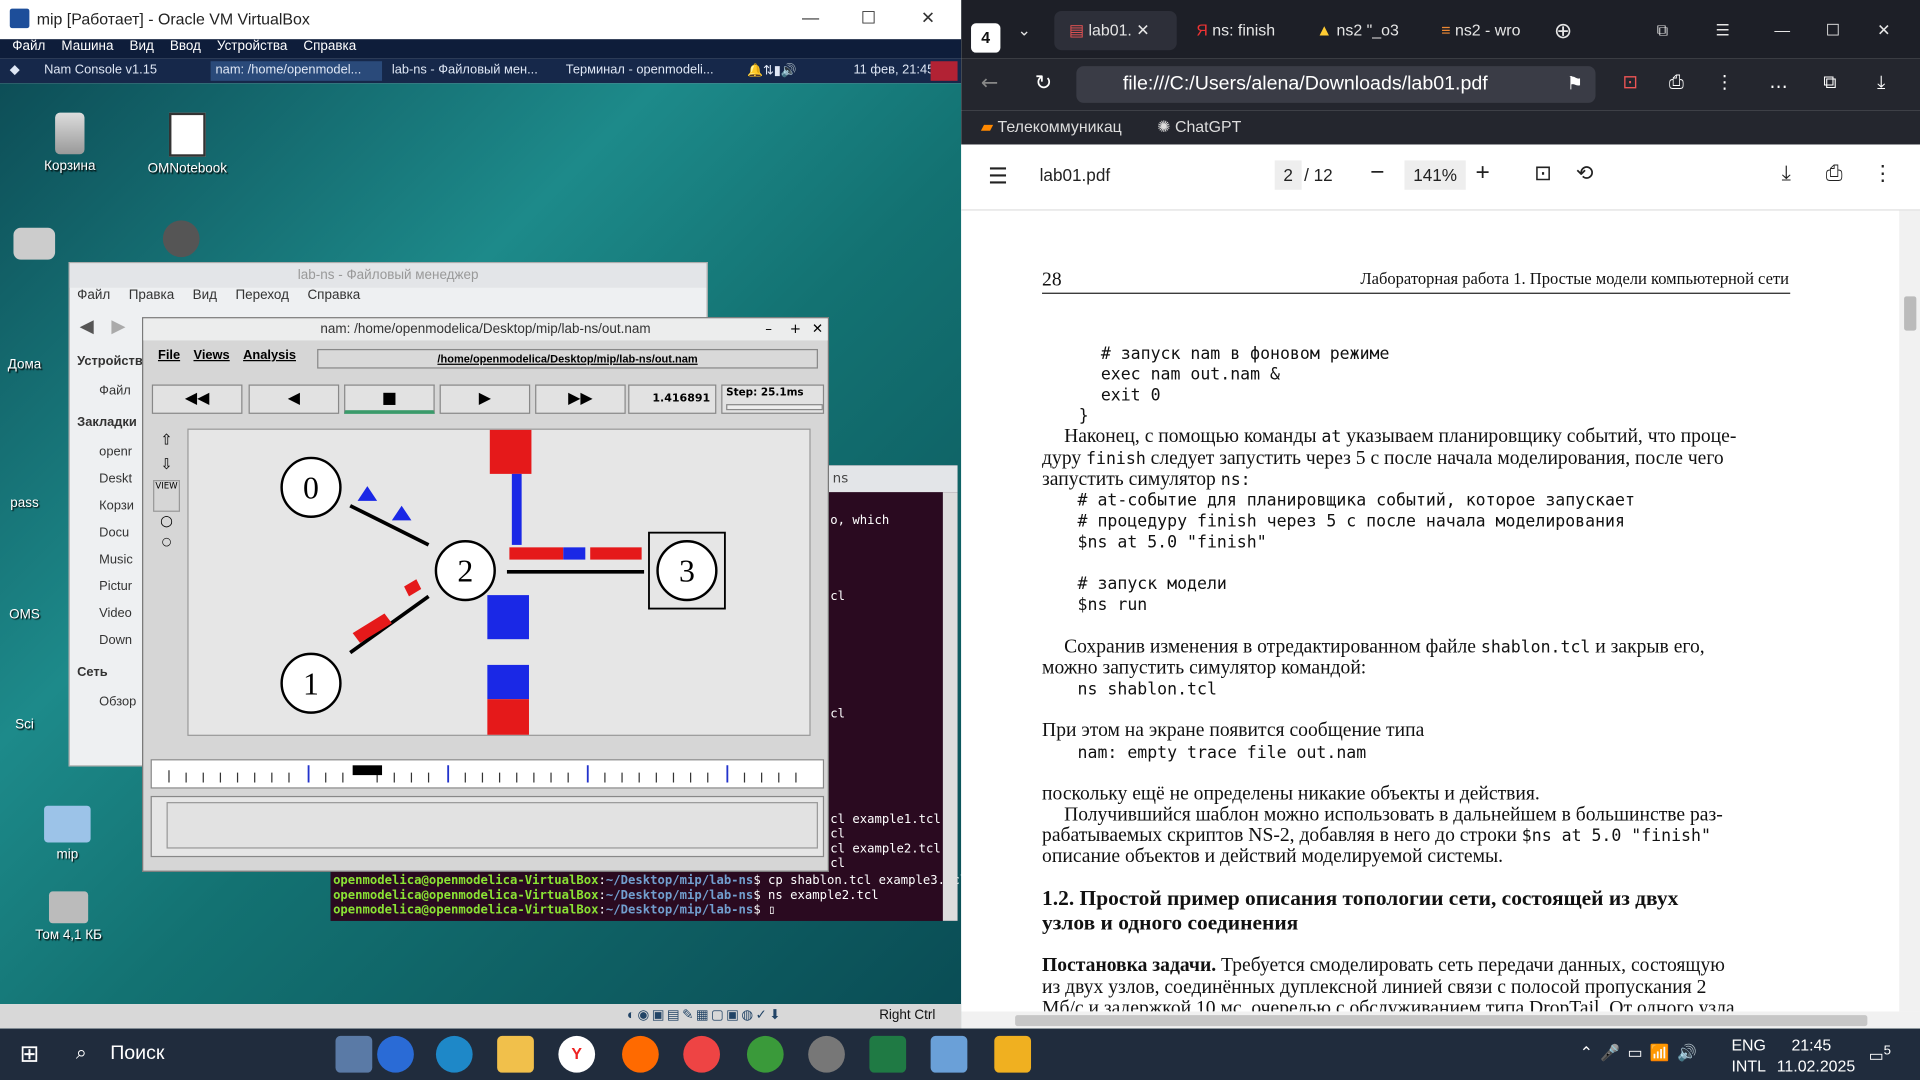 This screenshot has height=1080, width=1920. I want to click on collections-icon: ⧉, so click(1662, 30).